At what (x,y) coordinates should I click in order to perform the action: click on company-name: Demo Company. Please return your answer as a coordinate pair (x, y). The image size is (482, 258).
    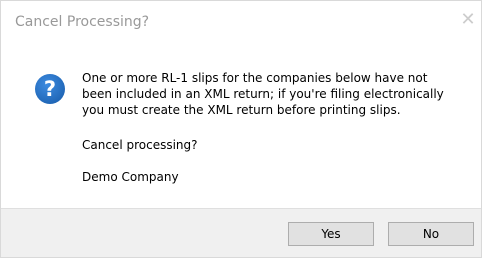
    Looking at the image, I should click on (130, 177).